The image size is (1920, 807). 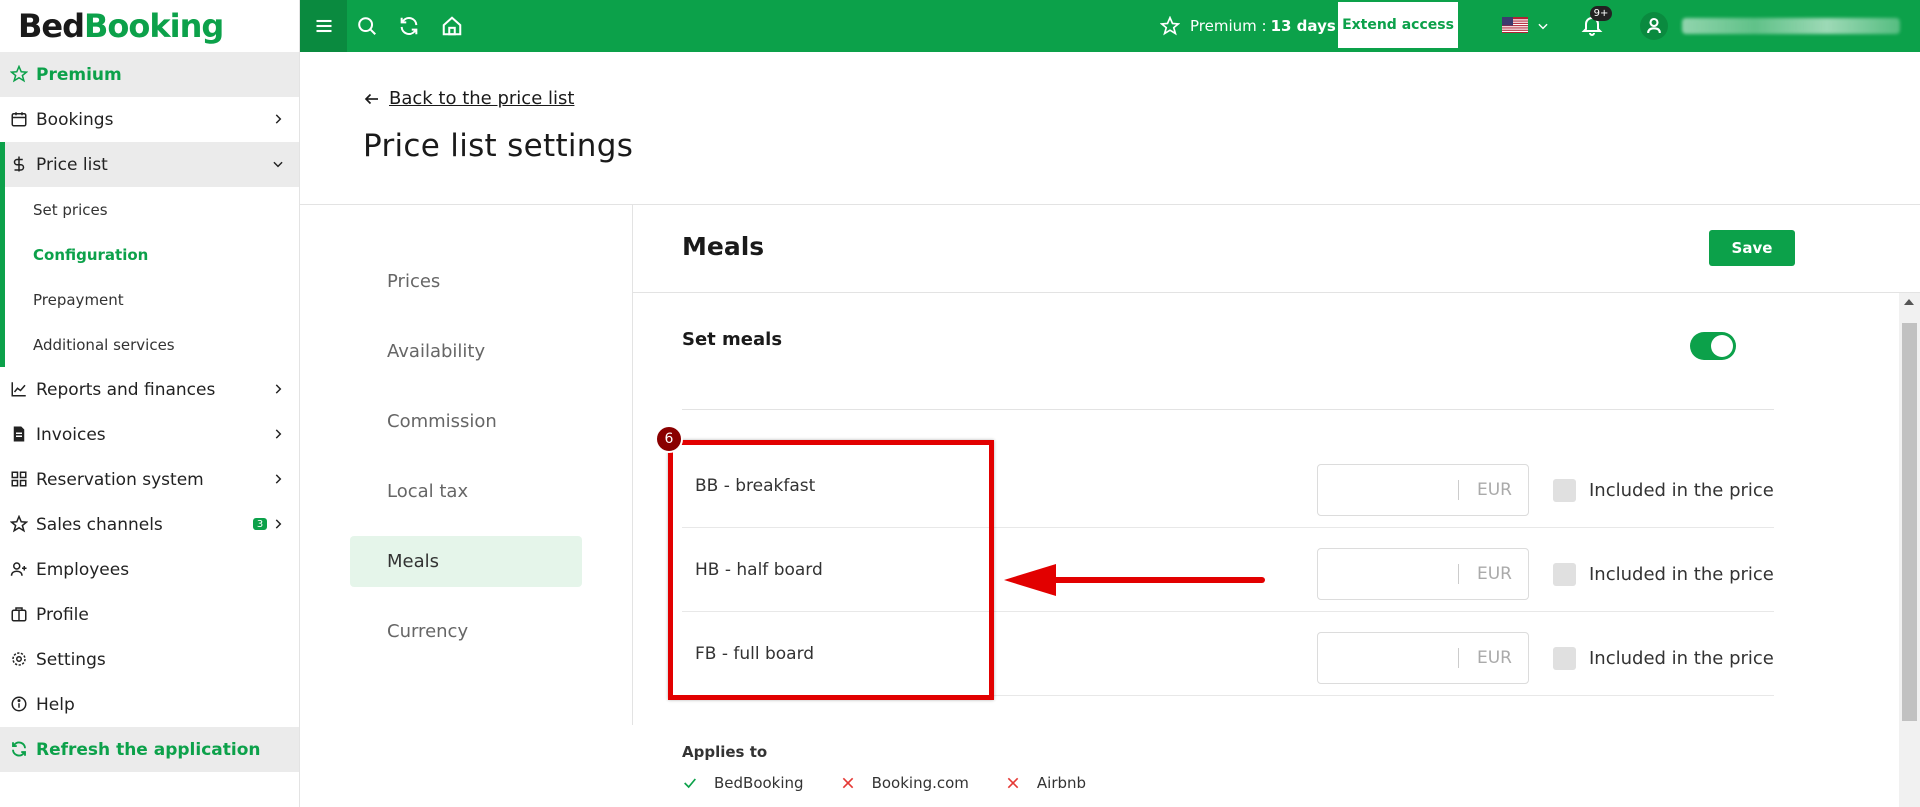 I want to click on tab-currency: Currency, so click(x=466, y=631).